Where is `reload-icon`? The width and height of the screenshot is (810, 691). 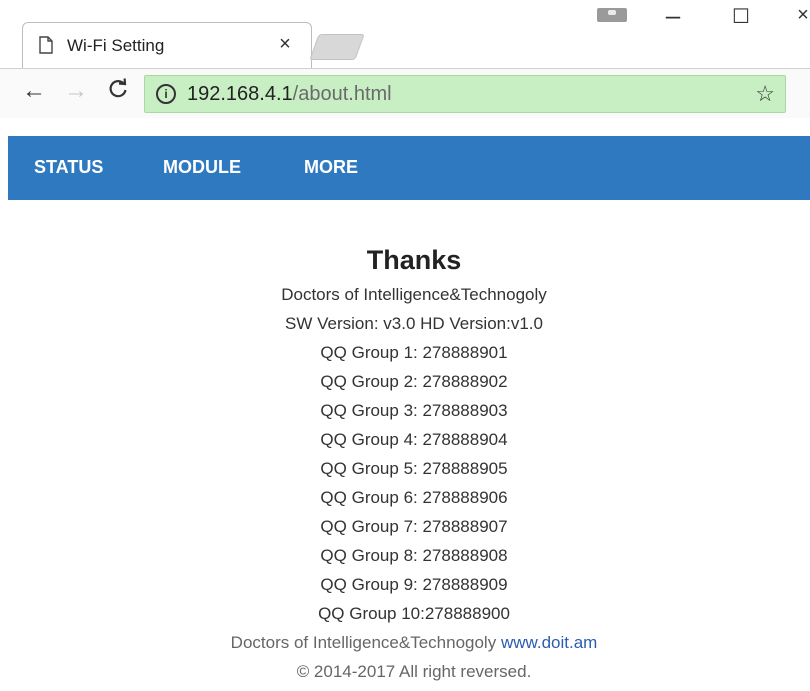
reload-icon is located at coordinates (118, 92).